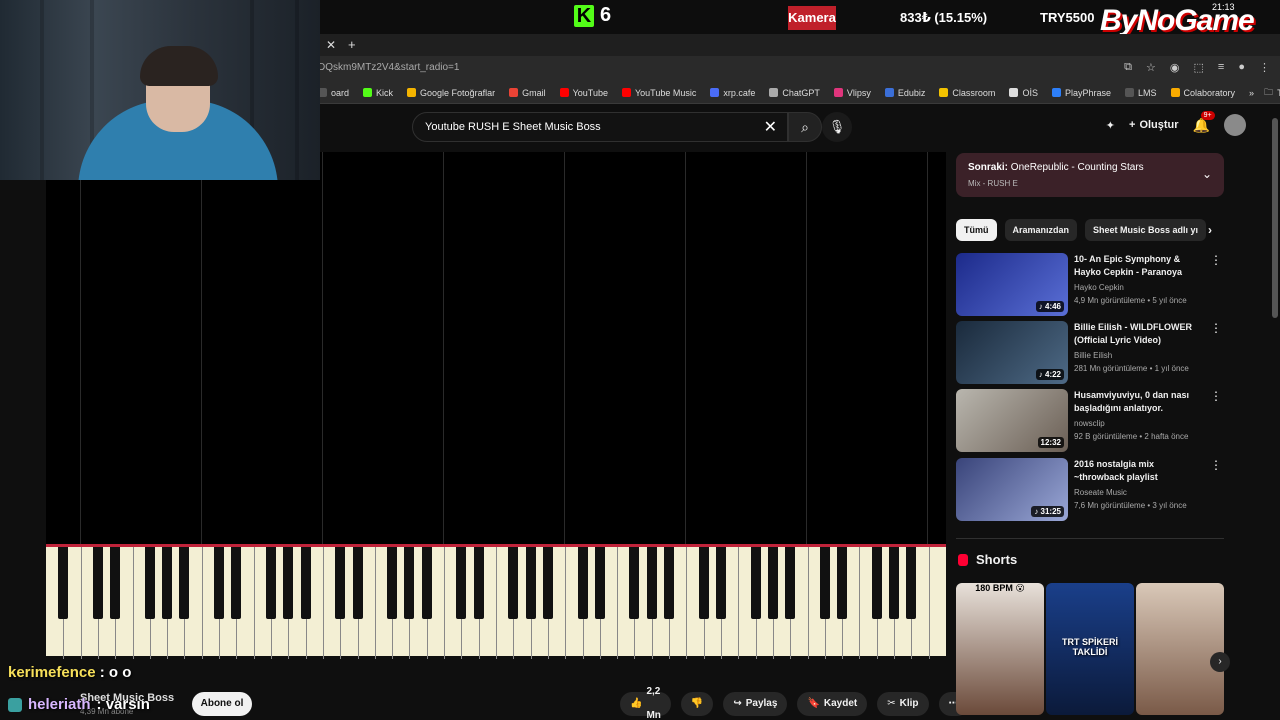 The image size is (1280, 720). I want to click on new-tab-icon: +, so click(352, 45).